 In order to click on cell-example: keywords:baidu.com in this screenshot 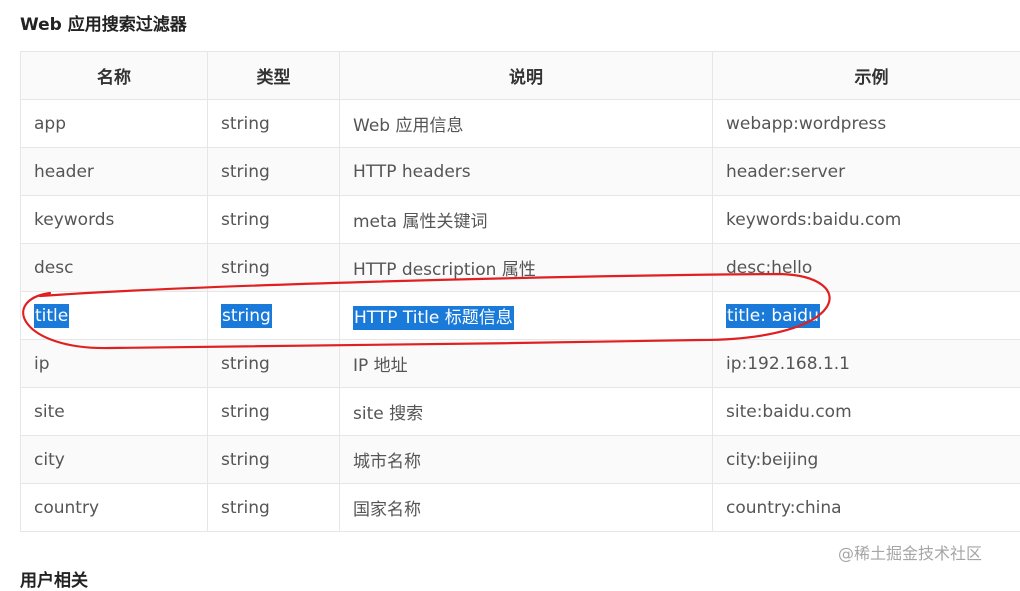, I will do `click(866, 220)`.